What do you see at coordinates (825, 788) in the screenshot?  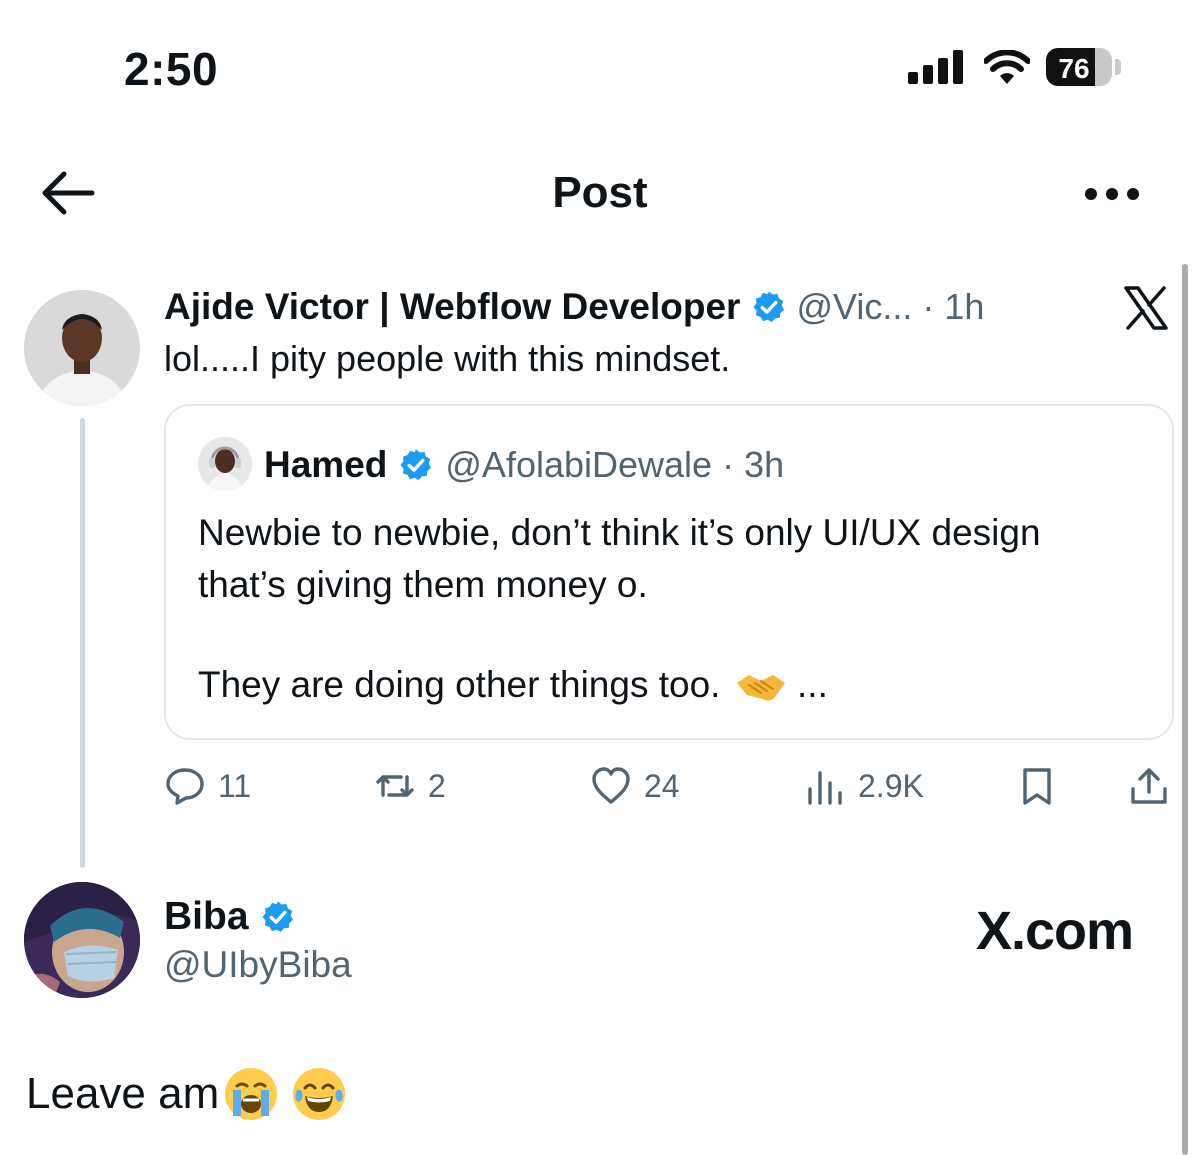 I see `views-icon` at bounding box center [825, 788].